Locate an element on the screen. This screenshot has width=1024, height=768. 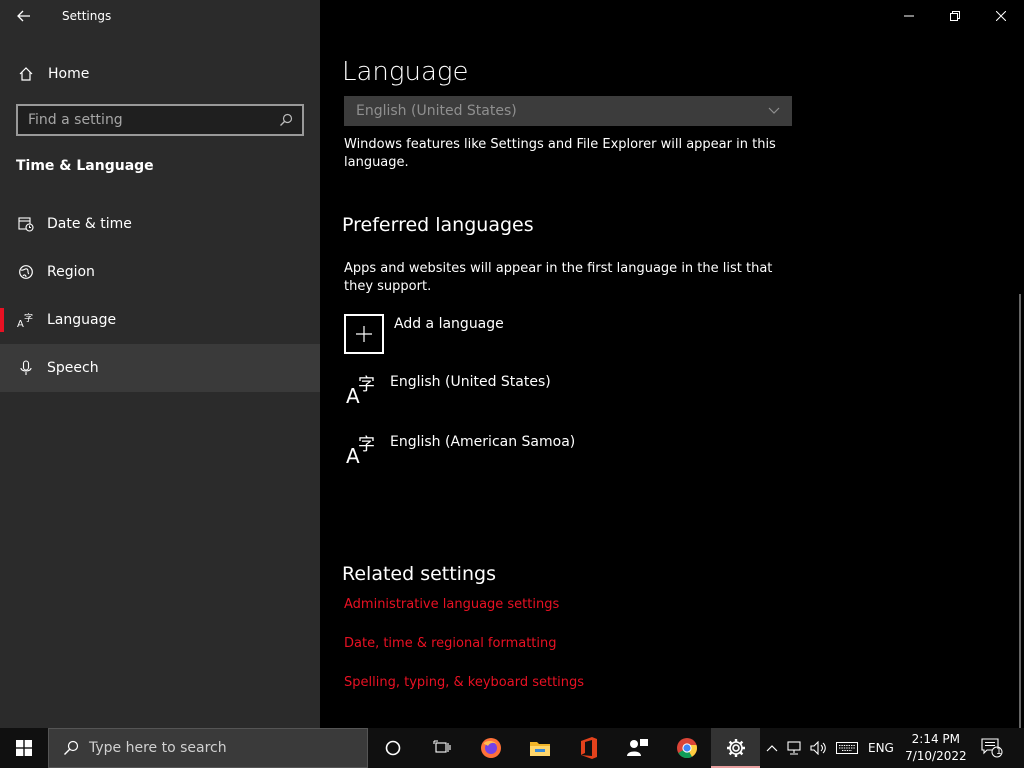
file-explorer-button is located at coordinates (539, 748).